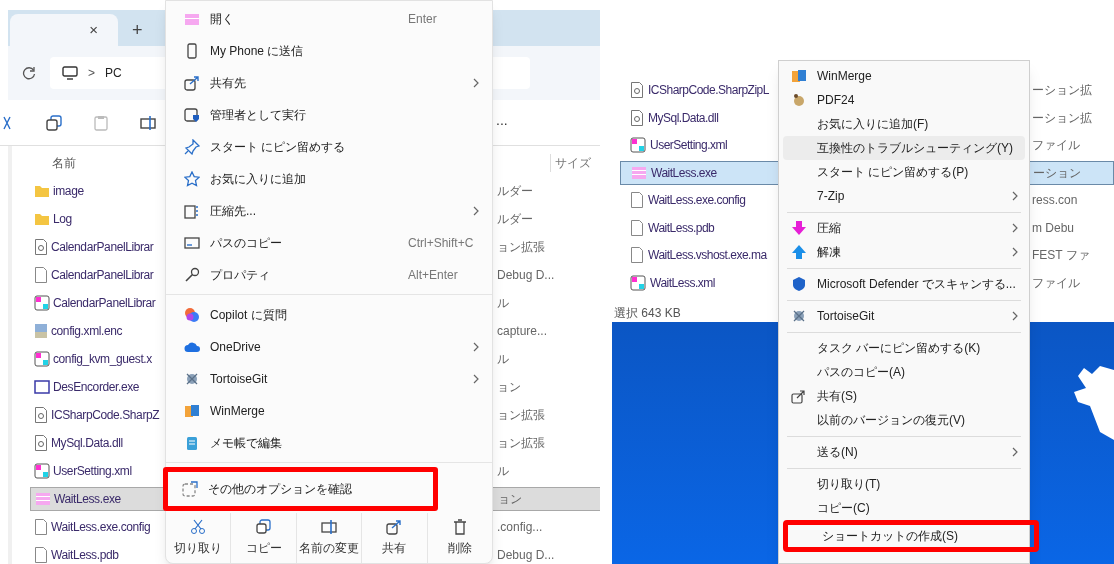 The width and height of the screenshot is (1114, 564). Describe the element at coordinates (1061, 255) in the screenshot. I see `file-type: FEST ファ` at that location.